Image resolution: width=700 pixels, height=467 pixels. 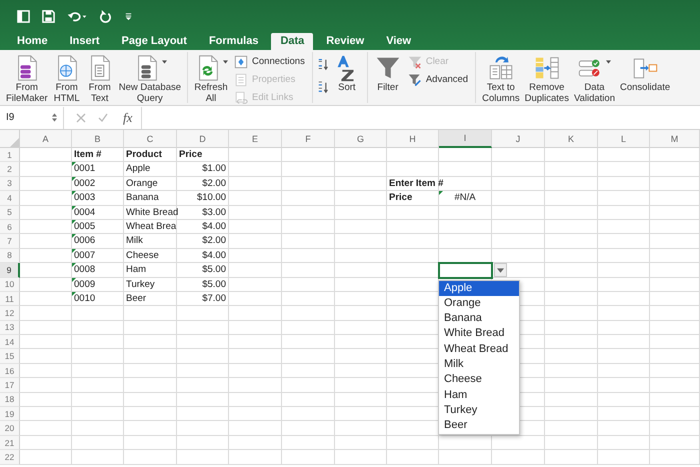 What do you see at coordinates (415, 79) in the screenshot?
I see `advanced-filter-icon` at bounding box center [415, 79].